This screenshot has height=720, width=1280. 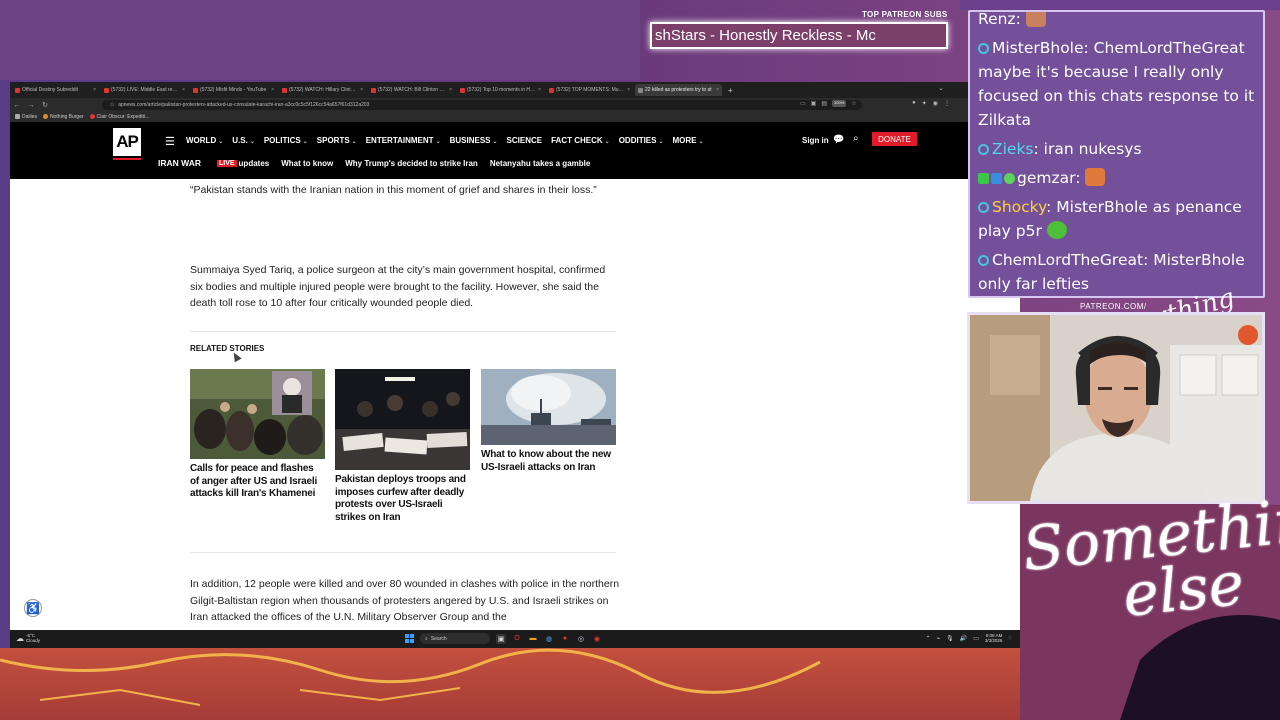 What do you see at coordinates (28, 638) in the screenshot?
I see `weather-widget: ☁ -5°C Cloudy` at bounding box center [28, 638].